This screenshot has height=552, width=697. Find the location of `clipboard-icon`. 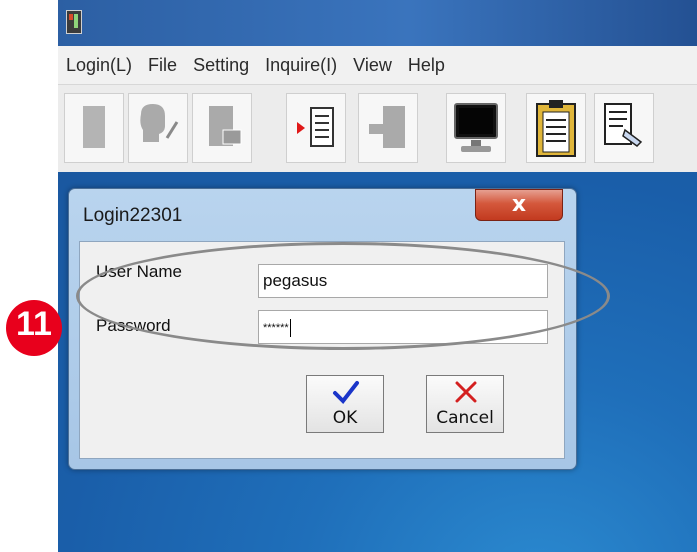

clipboard-icon is located at coordinates (556, 128).